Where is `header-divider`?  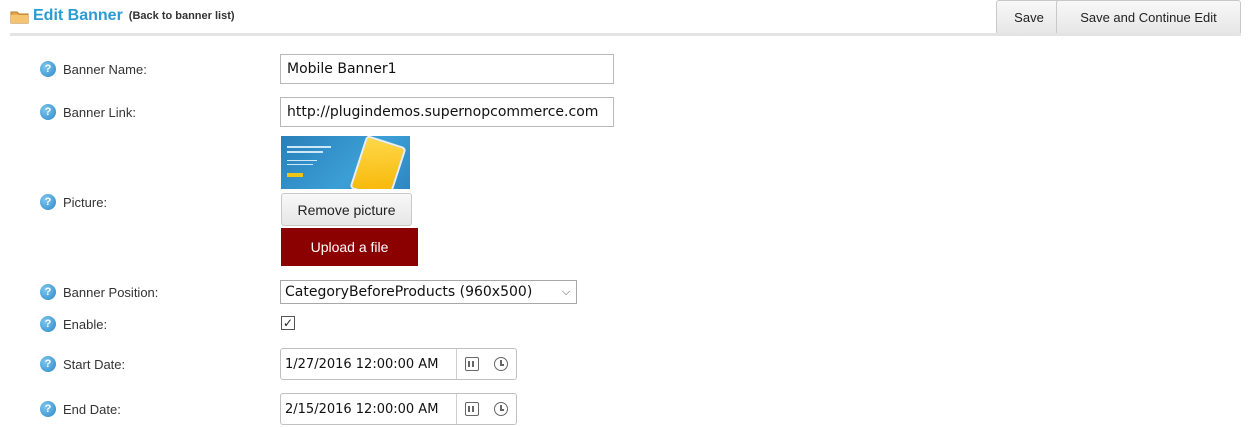 header-divider is located at coordinates (625, 34).